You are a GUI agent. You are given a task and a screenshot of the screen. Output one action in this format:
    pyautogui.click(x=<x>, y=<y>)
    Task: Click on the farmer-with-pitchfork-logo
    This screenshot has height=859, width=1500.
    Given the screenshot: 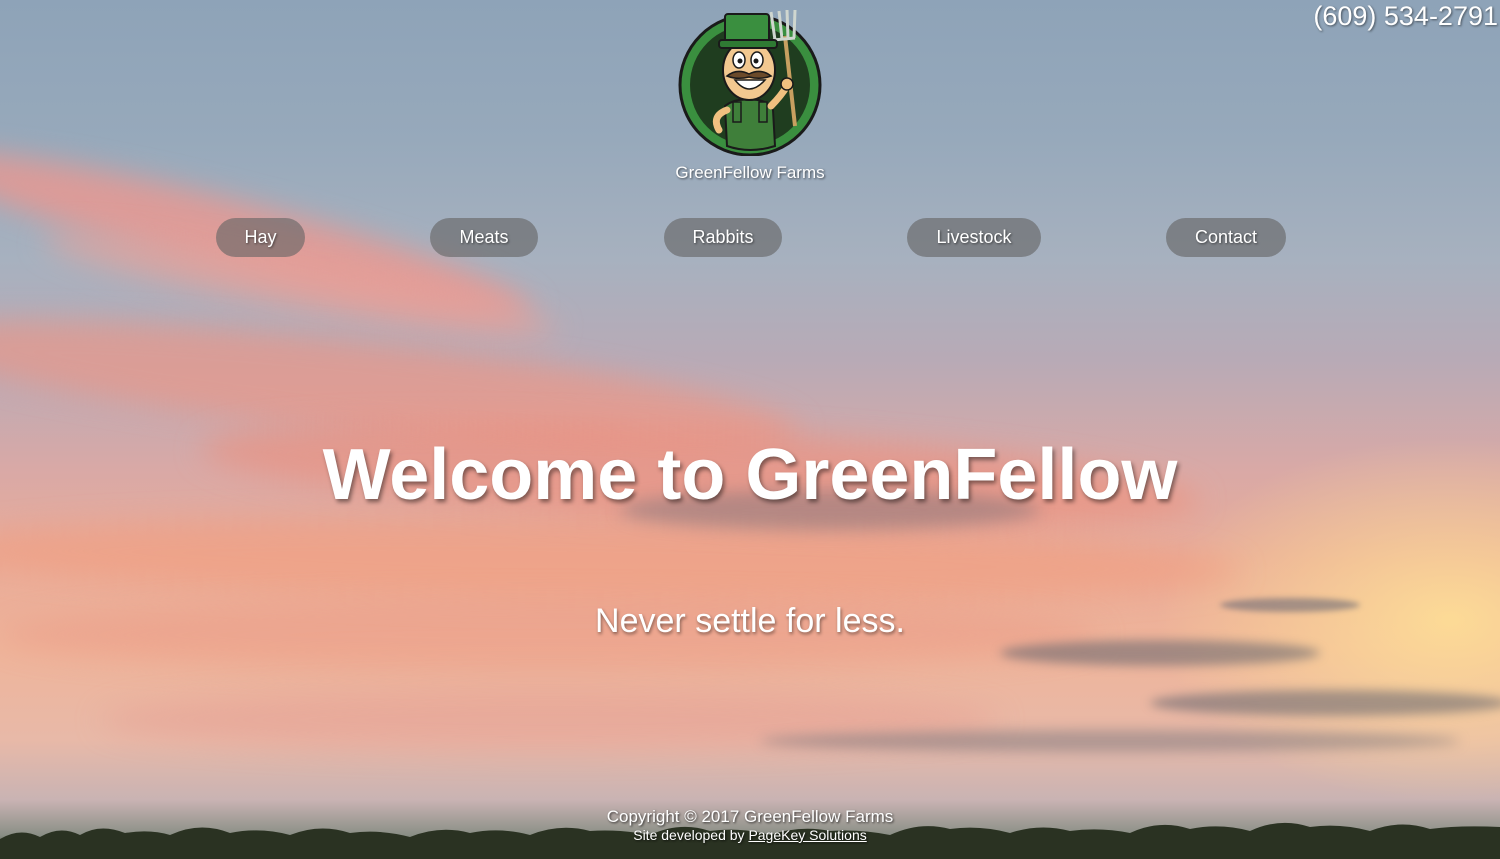 What is the action you would take?
    pyautogui.click(x=750, y=81)
    